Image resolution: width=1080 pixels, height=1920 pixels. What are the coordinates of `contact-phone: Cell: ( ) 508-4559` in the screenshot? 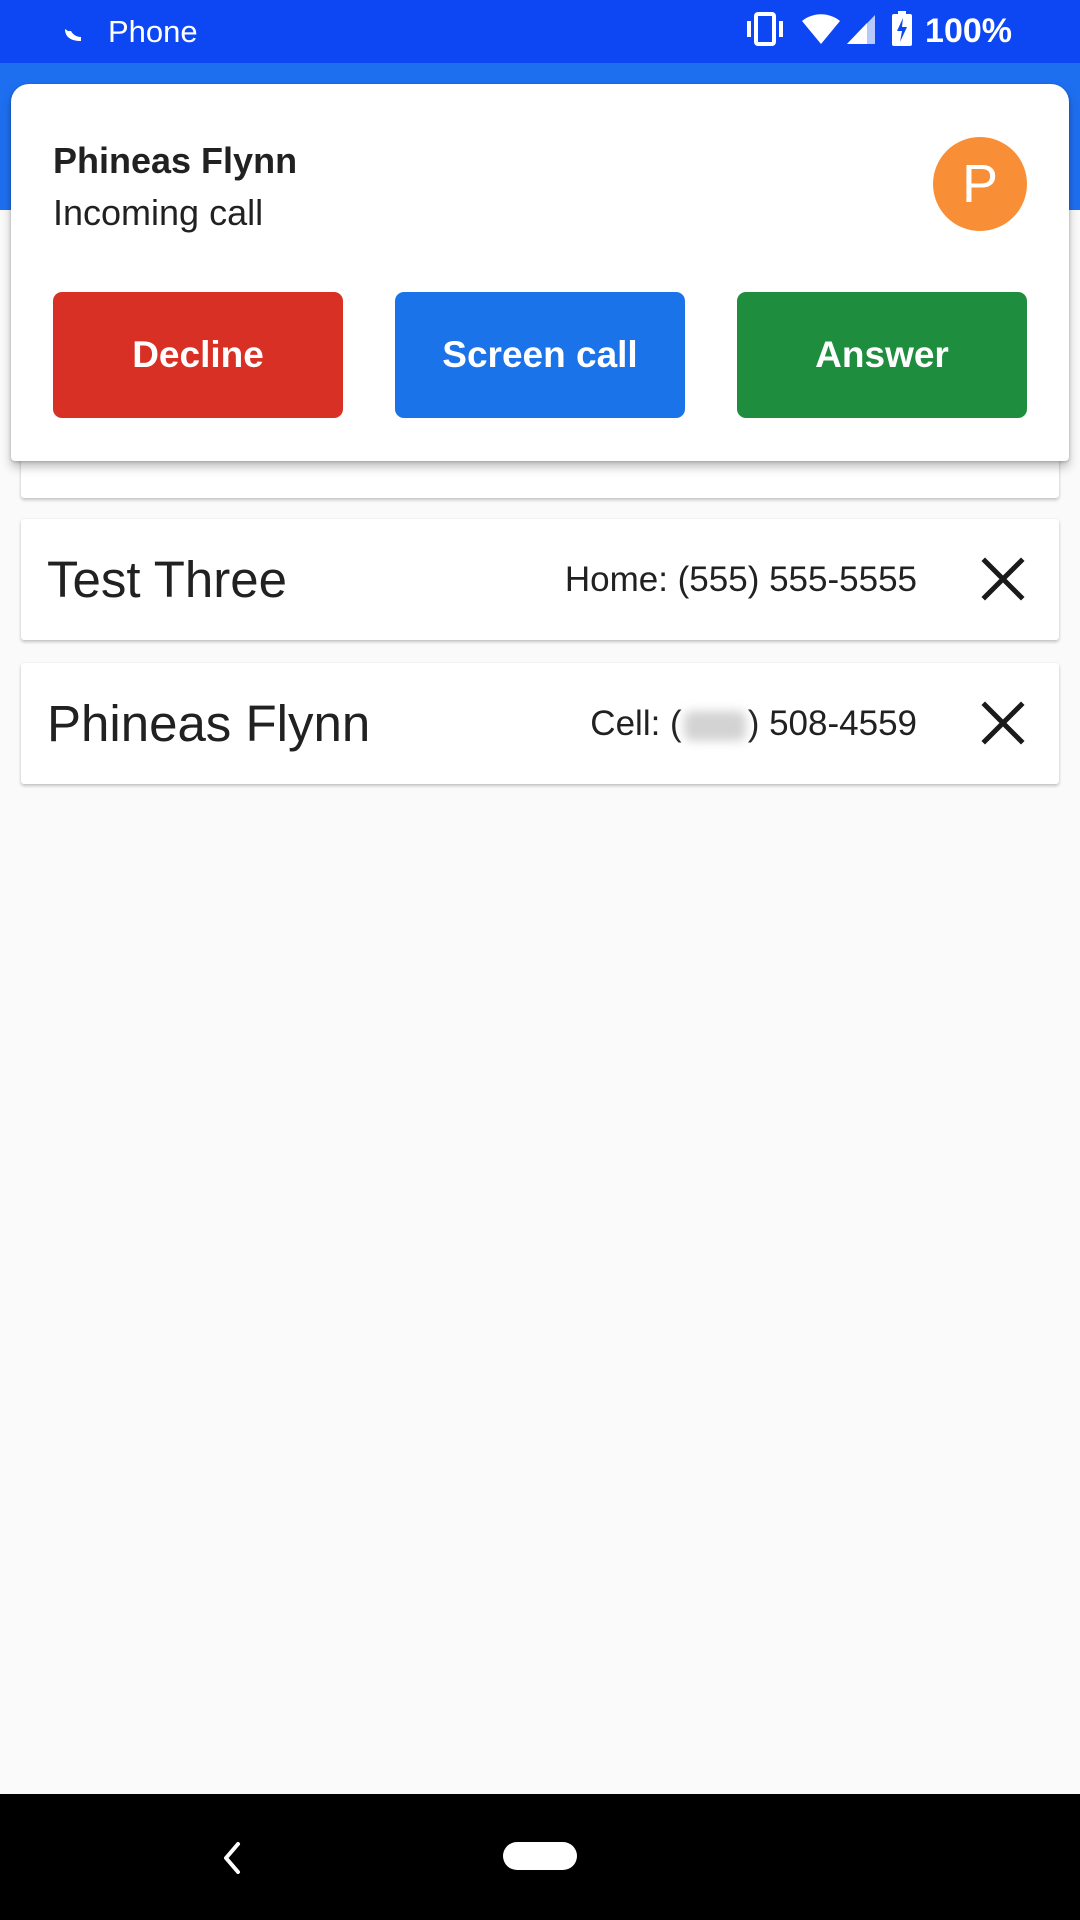 It's located at (753, 723).